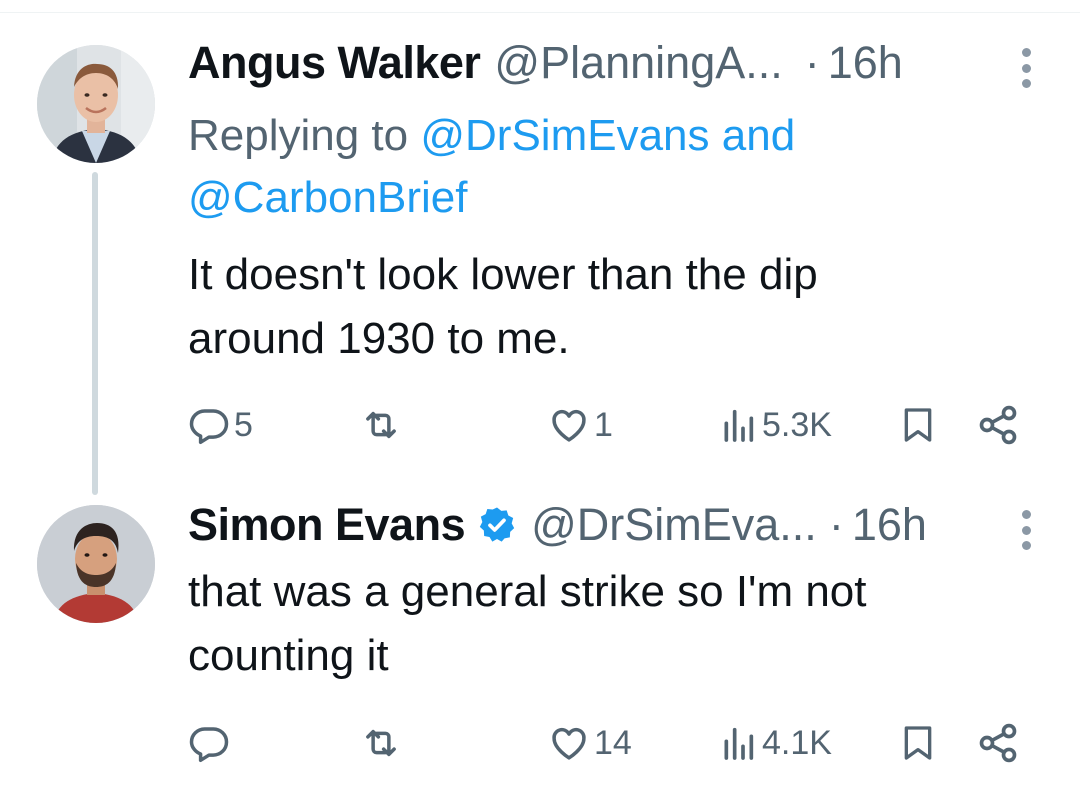  I want to click on tweet-text-line: It doesn't look lower than the dip, so click(503, 274).